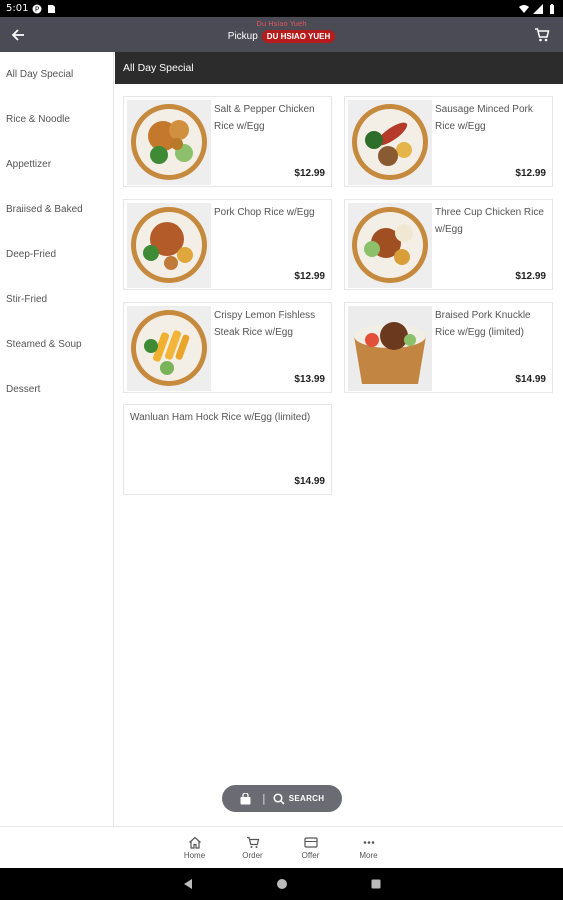 The height and width of the screenshot is (900, 563). Describe the element at coordinates (56, 74) in the screenshot. I see `sidebar-item-all-day-special: All Day Special` at that location.